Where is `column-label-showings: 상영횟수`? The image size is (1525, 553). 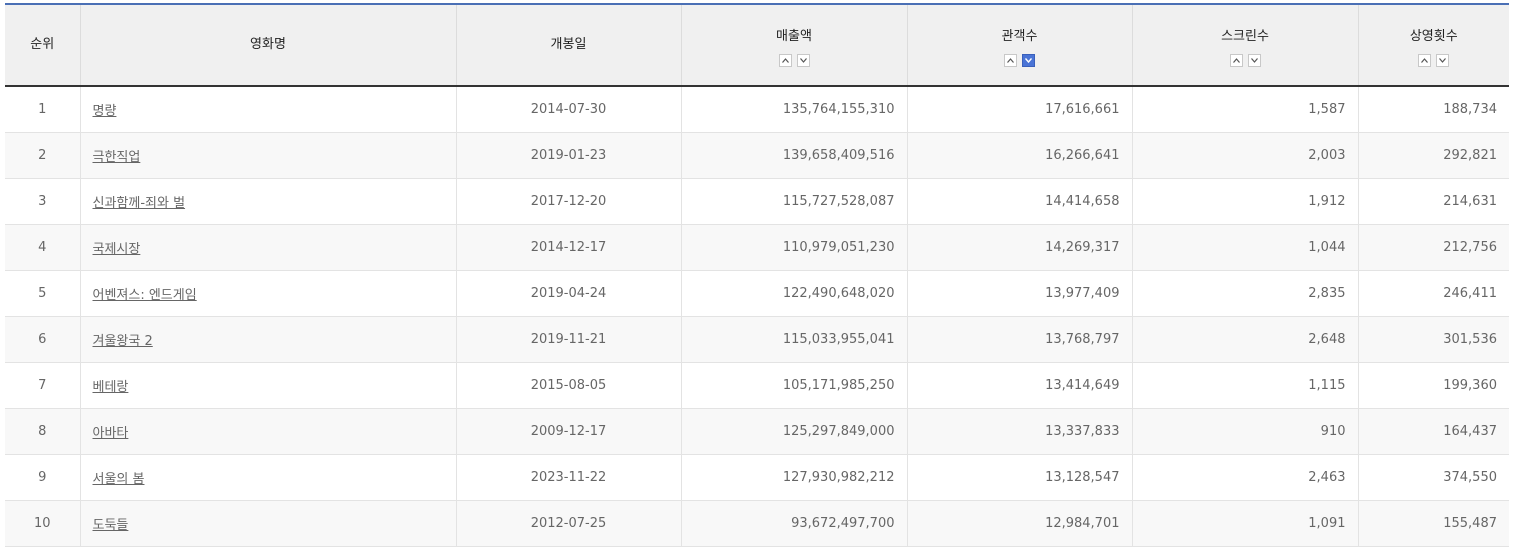 column-label-showings: 상영횟수 is located at coordinates (1433, 36).